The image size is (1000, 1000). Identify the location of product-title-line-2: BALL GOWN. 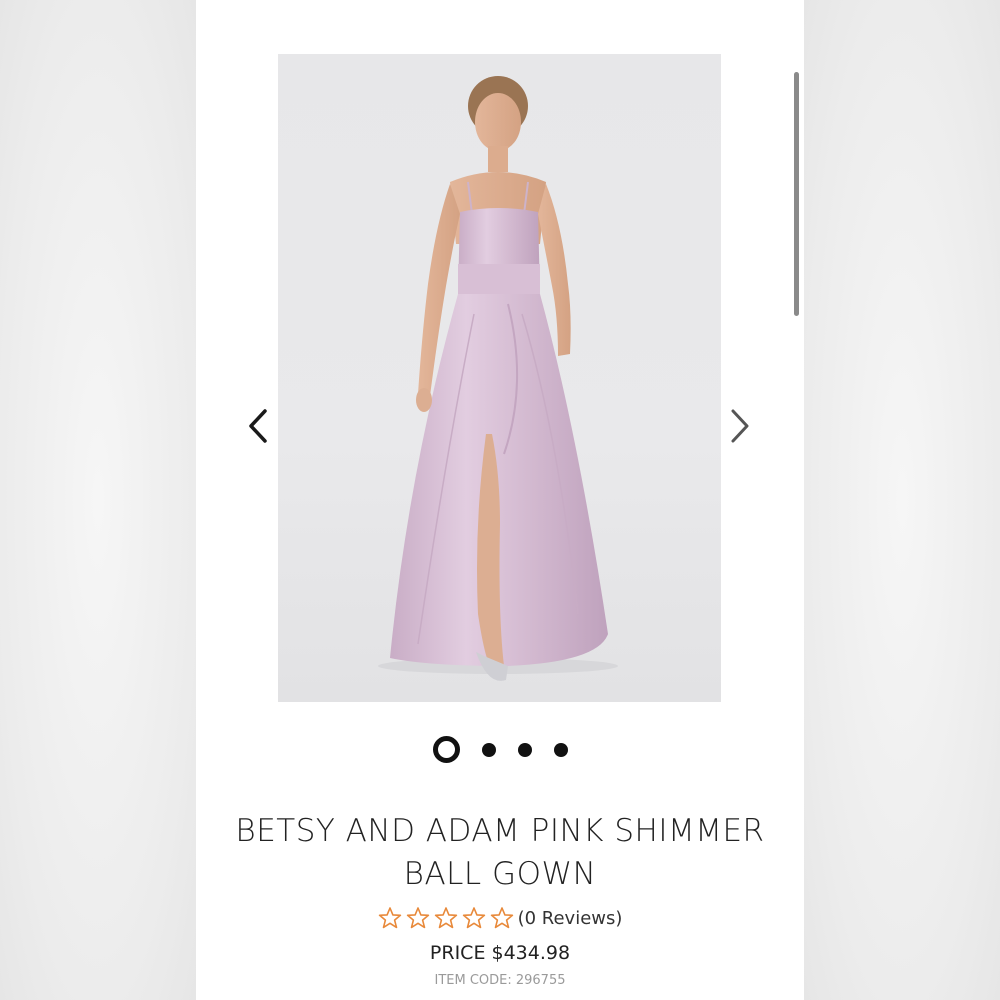
(500, 874).